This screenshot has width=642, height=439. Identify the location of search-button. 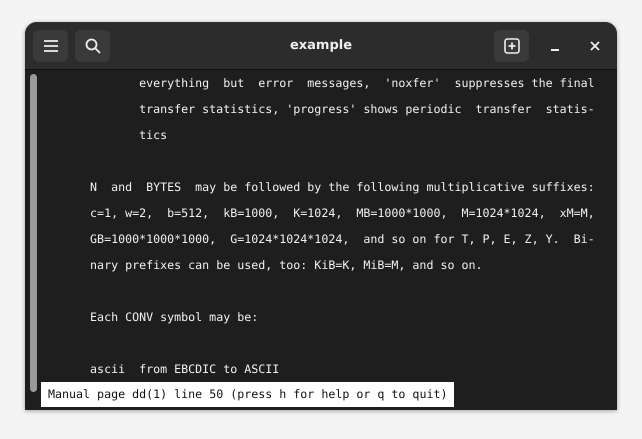
(92, 46).